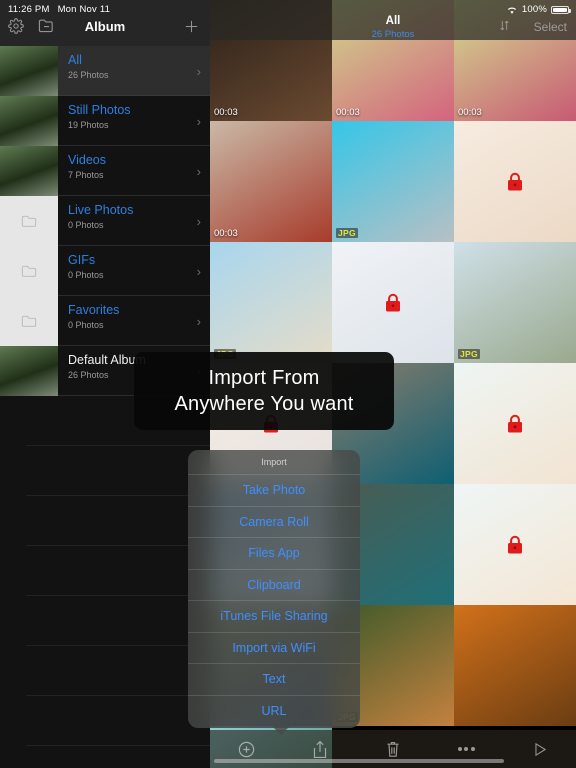 The height and width of the screenshot is (768, 576). I want to click on battery-icon, so click(561, 9).